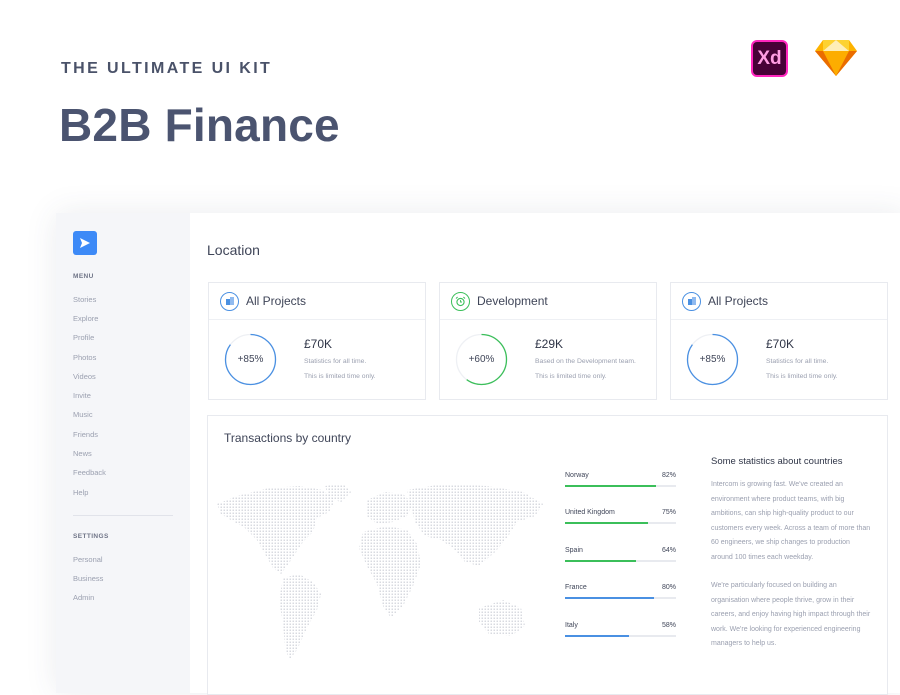 Image resolution: width=900 pixels, height=695 pixels. What do you see at coordinates (836, 58) in the screenshot?
I see `sketch-diamond-icon` at bounding box center [836, 58].